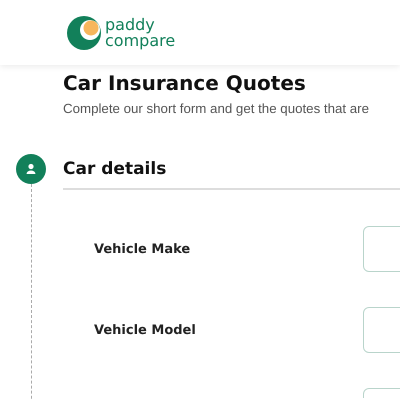 This screenshot has height=400, width=400. What do you see at coordinates (231, 172) in the screenshot?
I see `step-title: Car details` at bounding box center [231, 172].